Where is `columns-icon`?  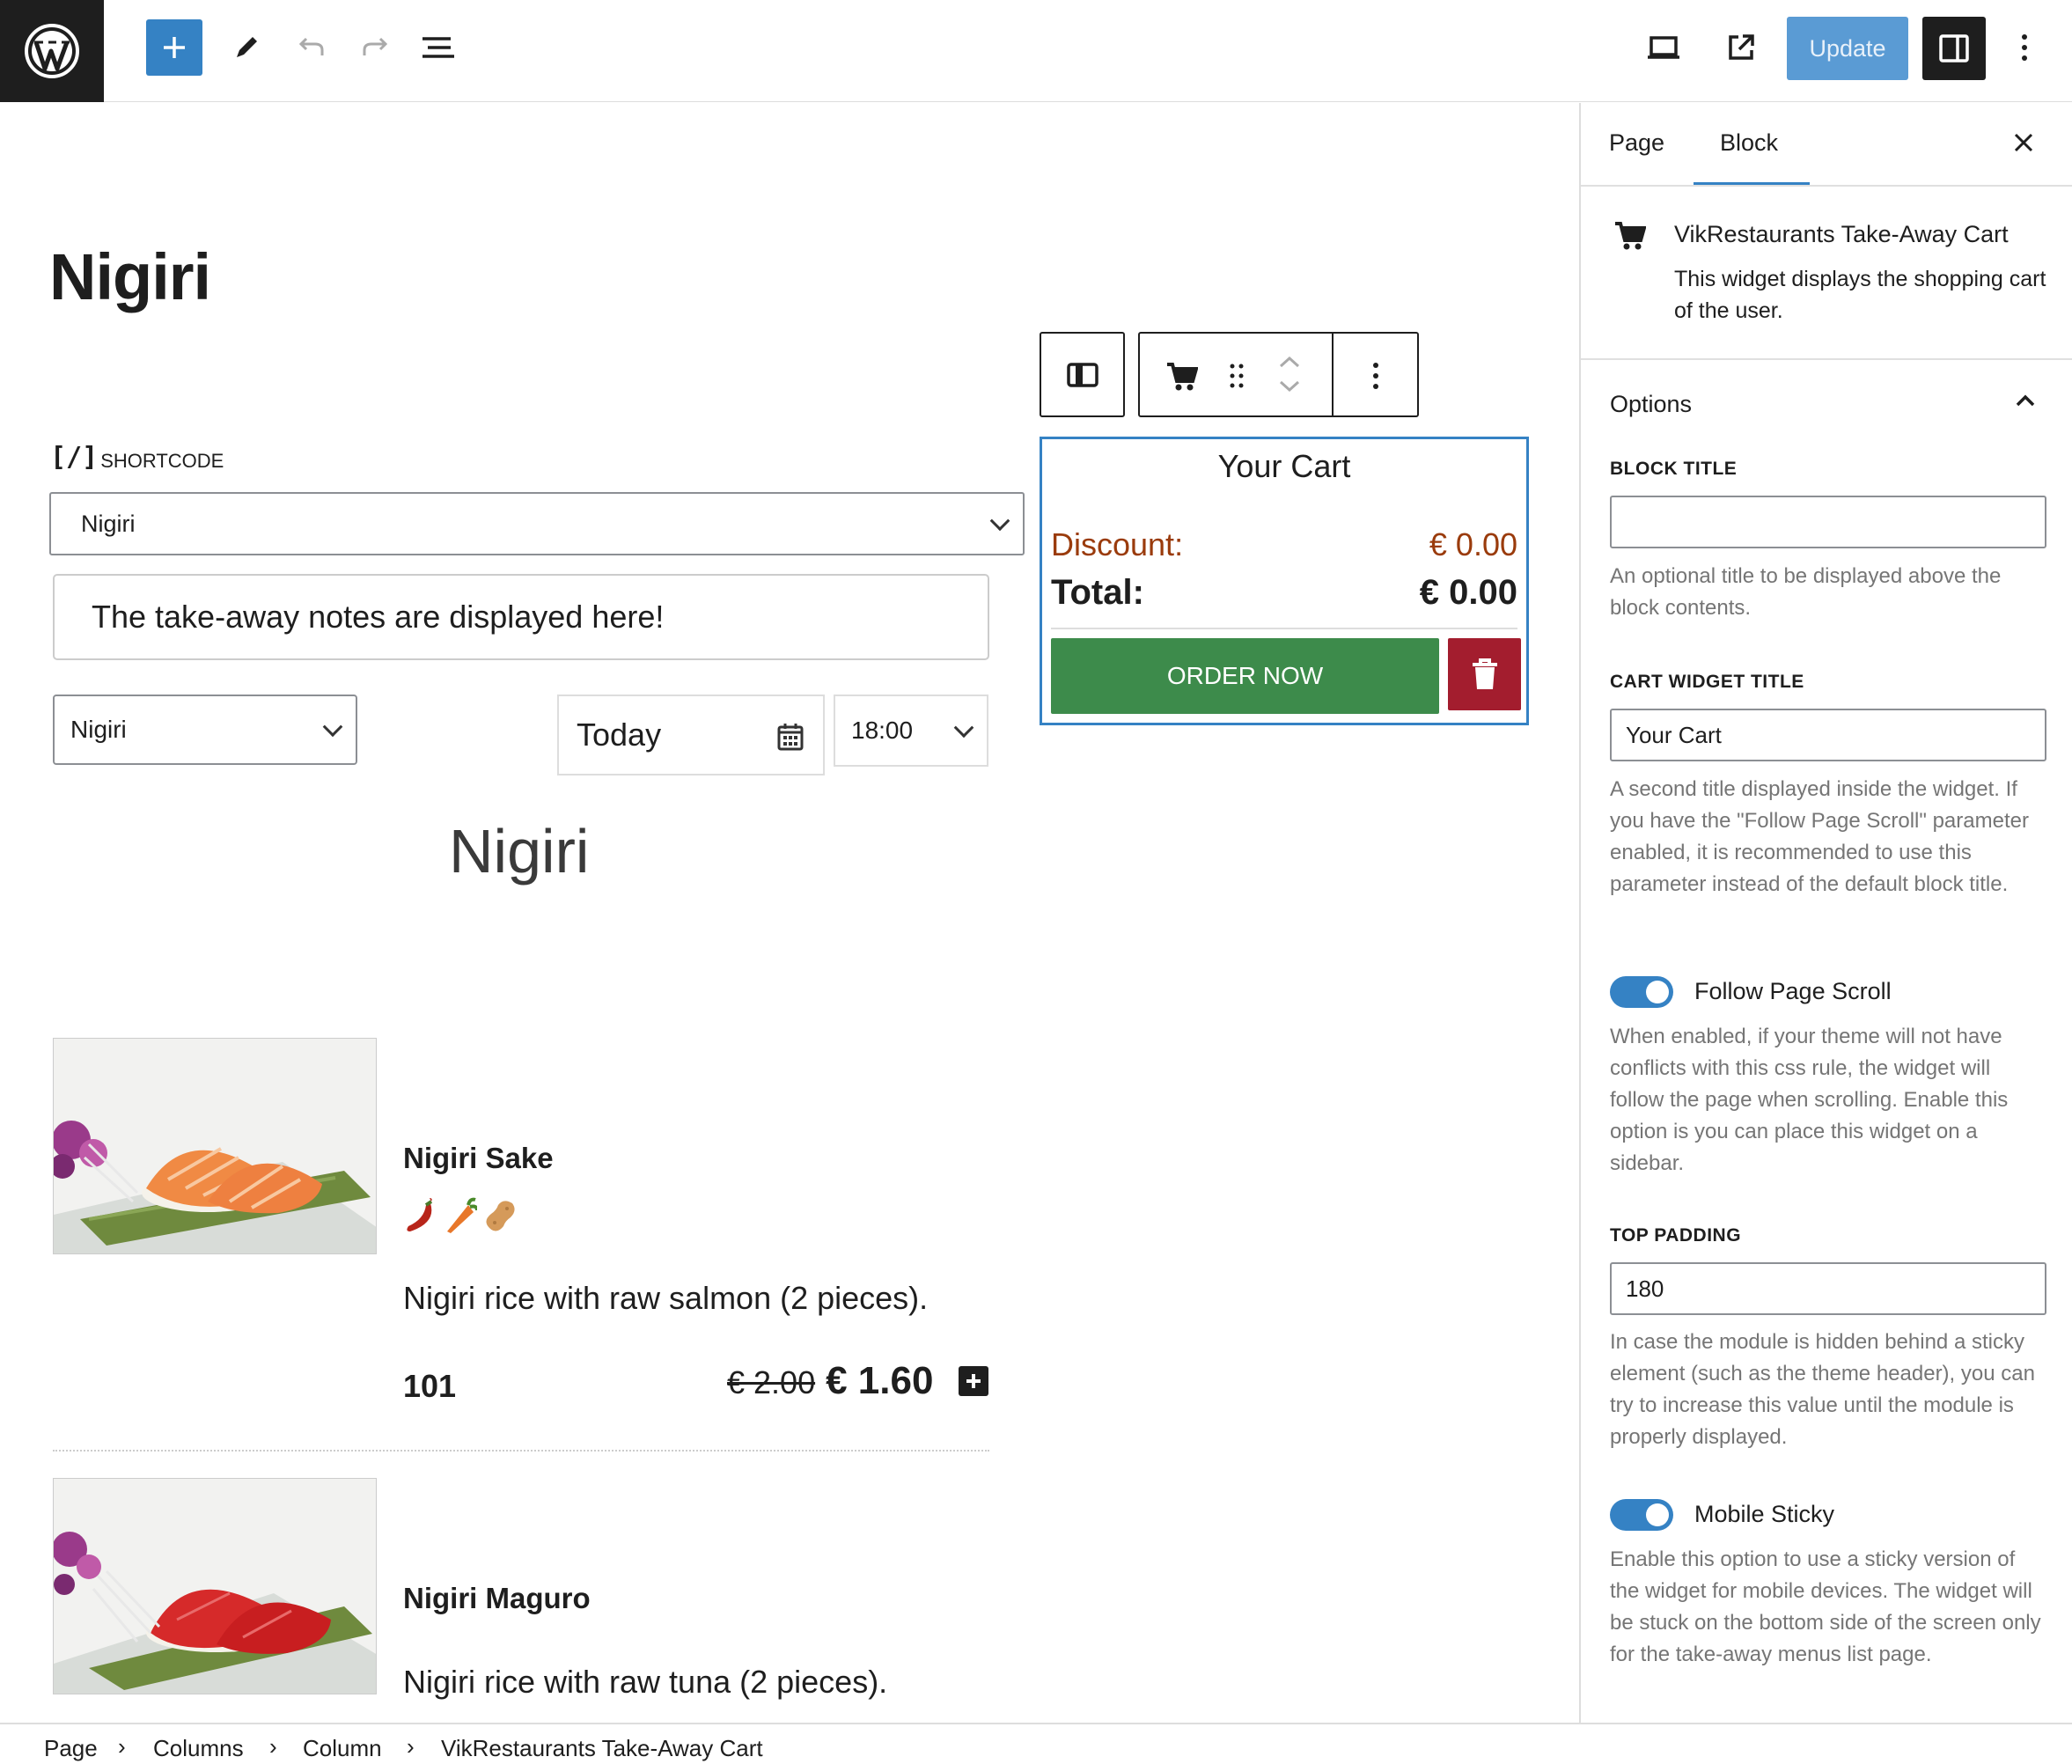
columns-icon is located at coordinates (1082, 374).